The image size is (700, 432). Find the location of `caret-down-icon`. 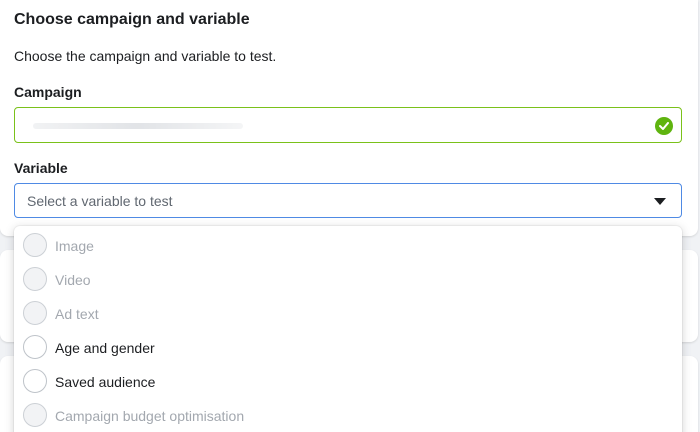

caret-down-icon is located at coordinates (660, 201).